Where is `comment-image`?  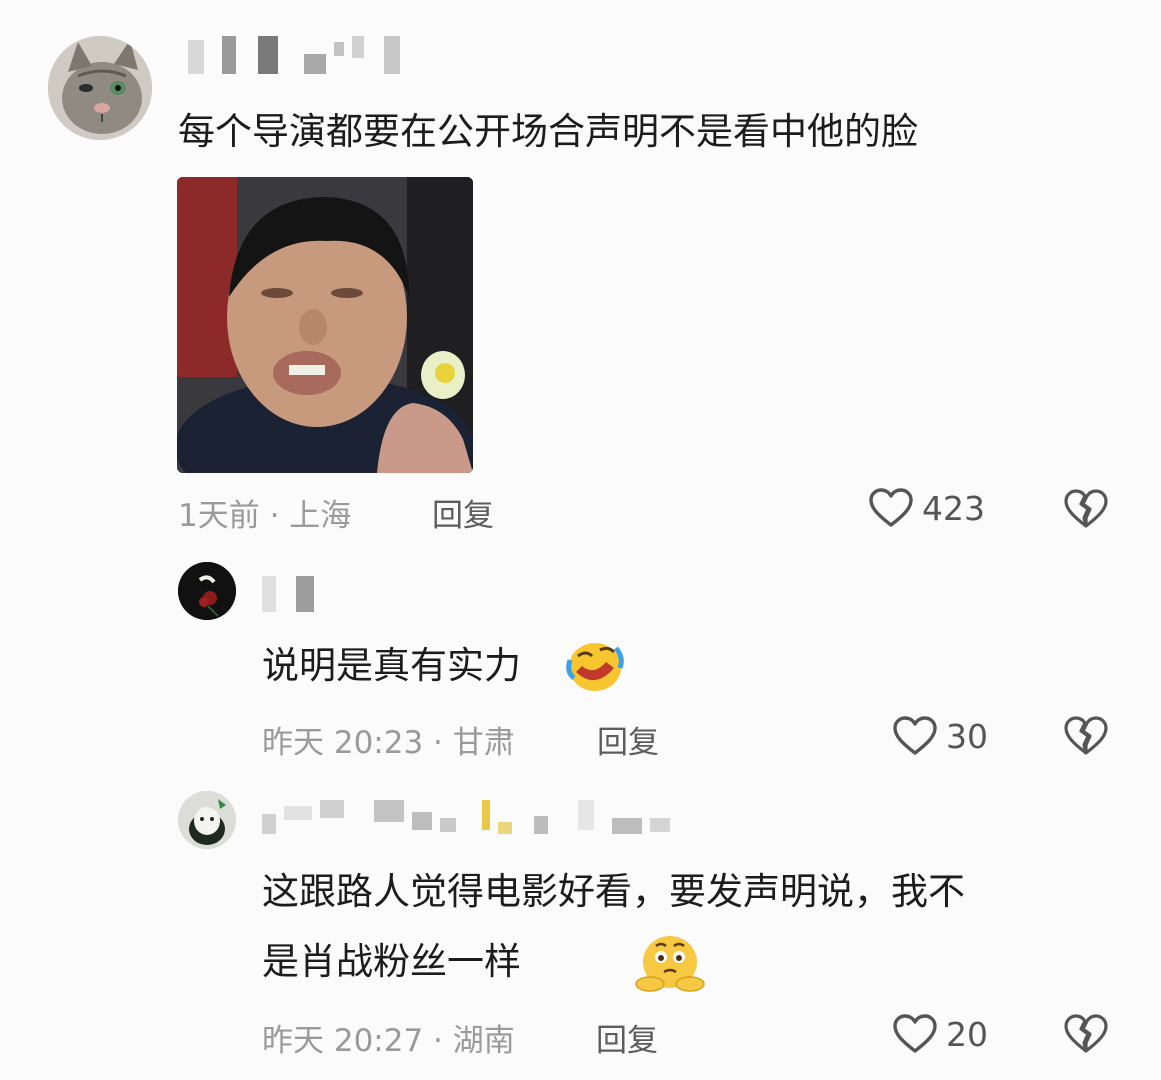
comment-image is located at coordinates (325, 325).